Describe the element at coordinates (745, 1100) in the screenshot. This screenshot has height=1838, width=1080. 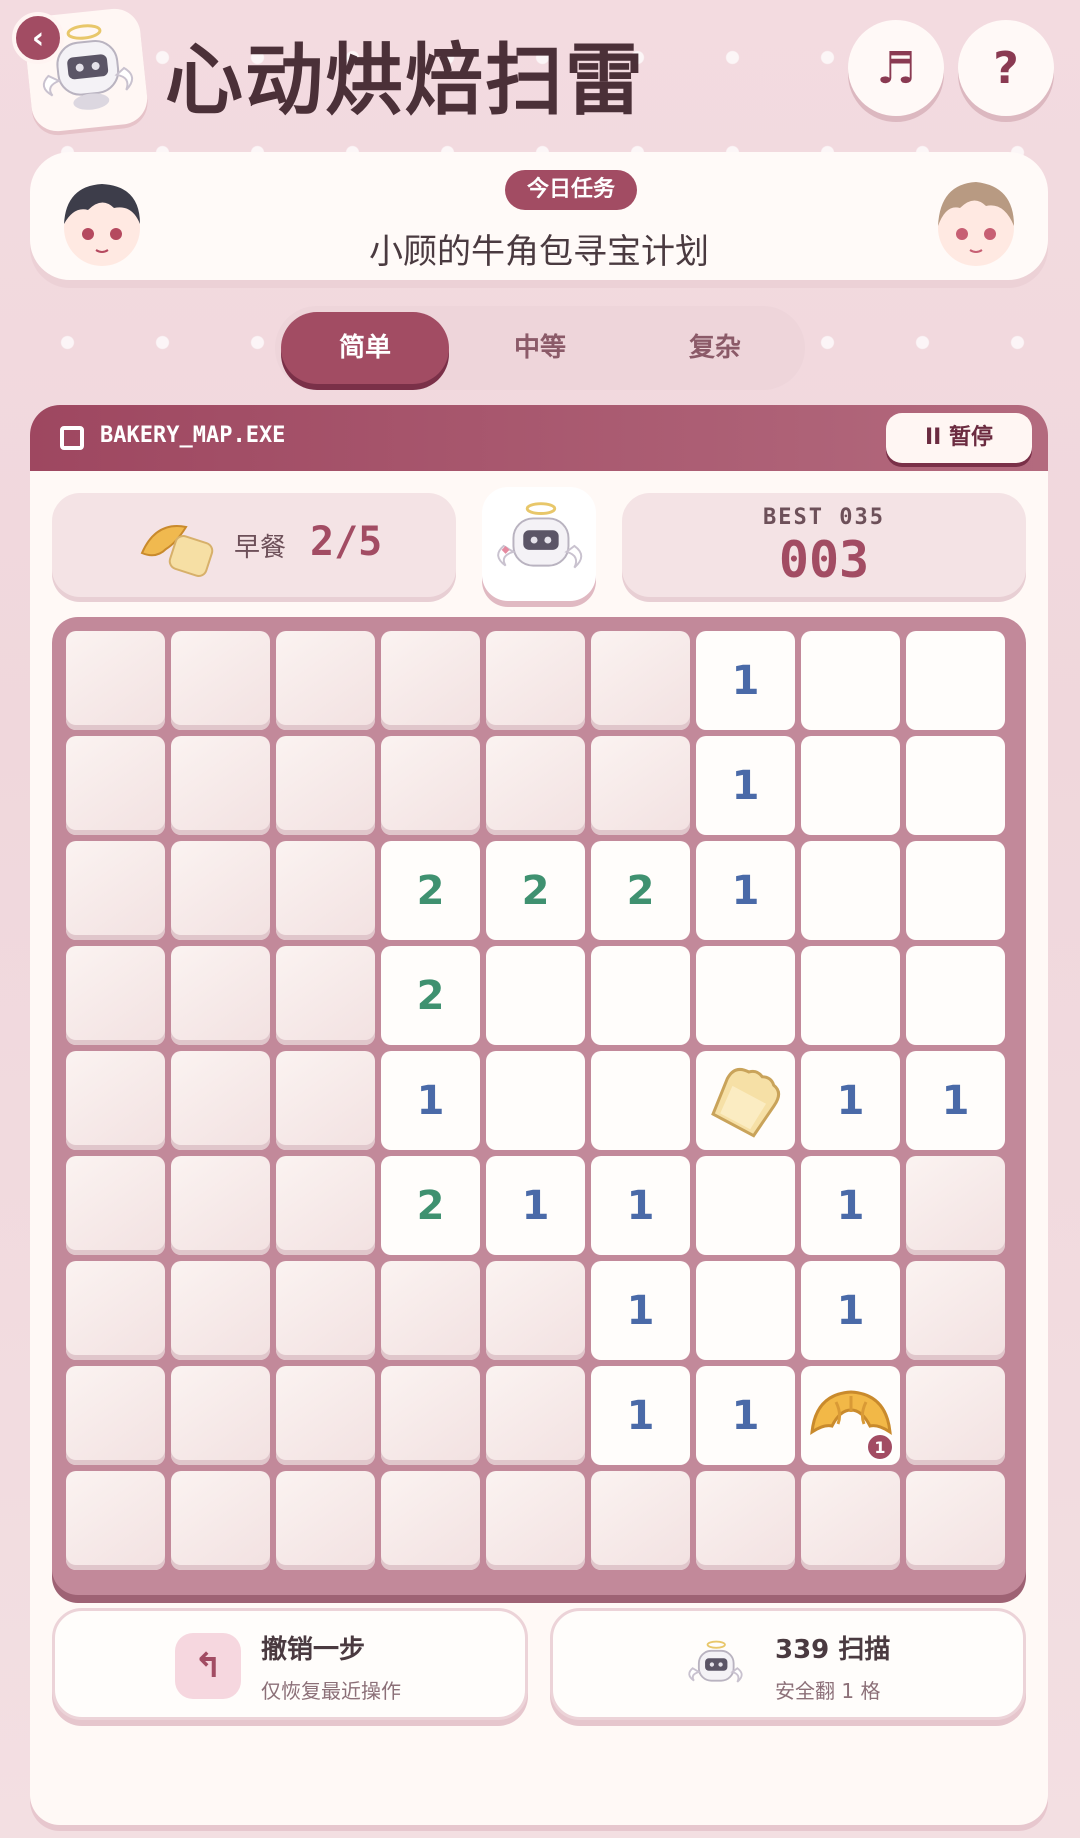
I see `board-cell-toast` at that location.